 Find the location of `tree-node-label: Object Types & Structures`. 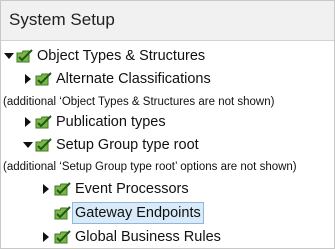

tree-node-label: Object Types & Structures is located at coordinates (121, 56).